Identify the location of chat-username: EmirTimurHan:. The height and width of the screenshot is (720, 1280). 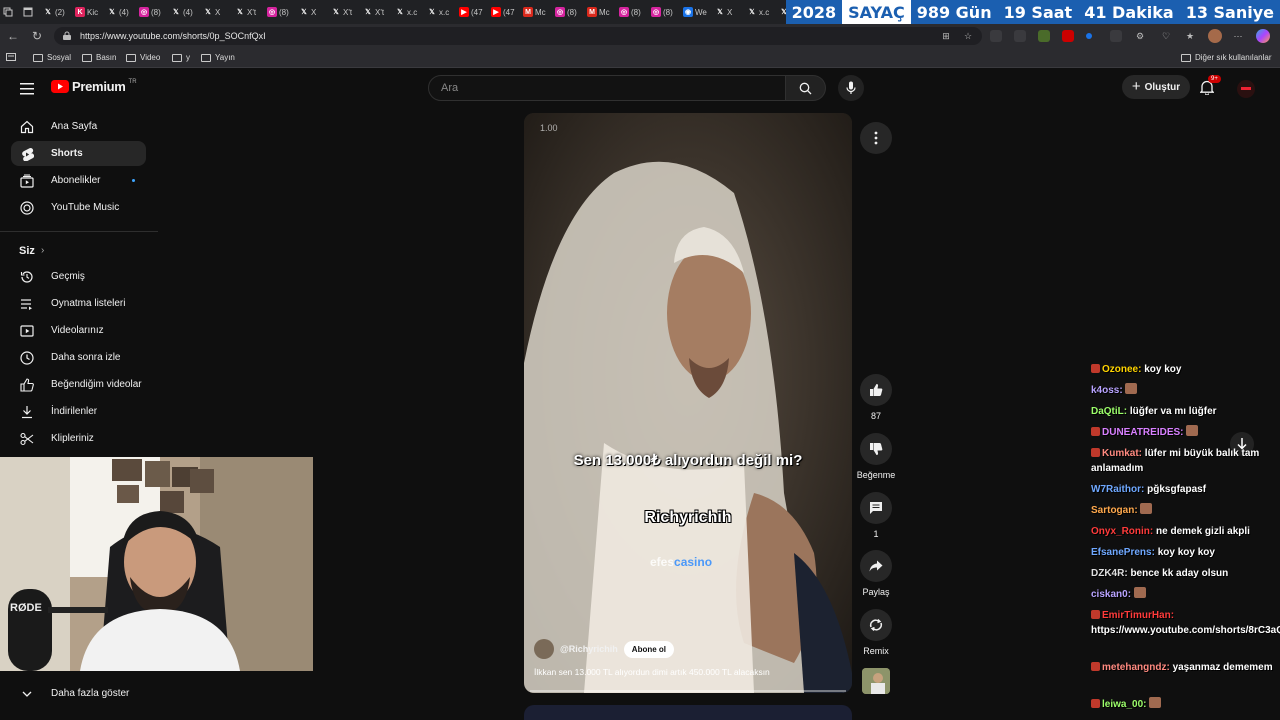
(1138, 615).